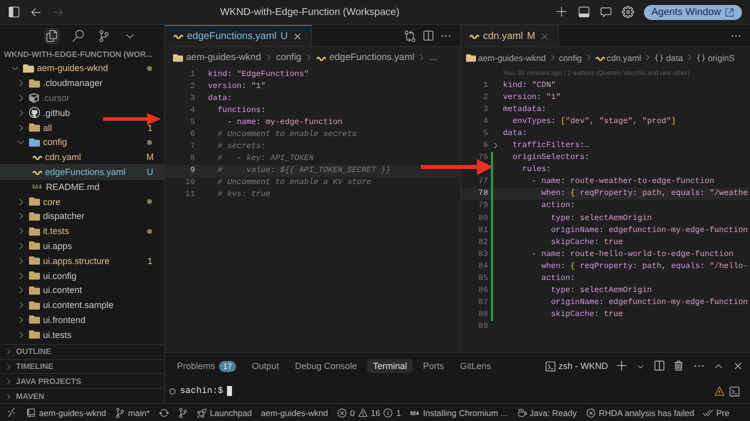 This screenshot has width=750, height=421. What do you see at coordinates (82, 246) in the screenshot?
I see `tree-item: ui.apps` at bounding box center [82, 246].